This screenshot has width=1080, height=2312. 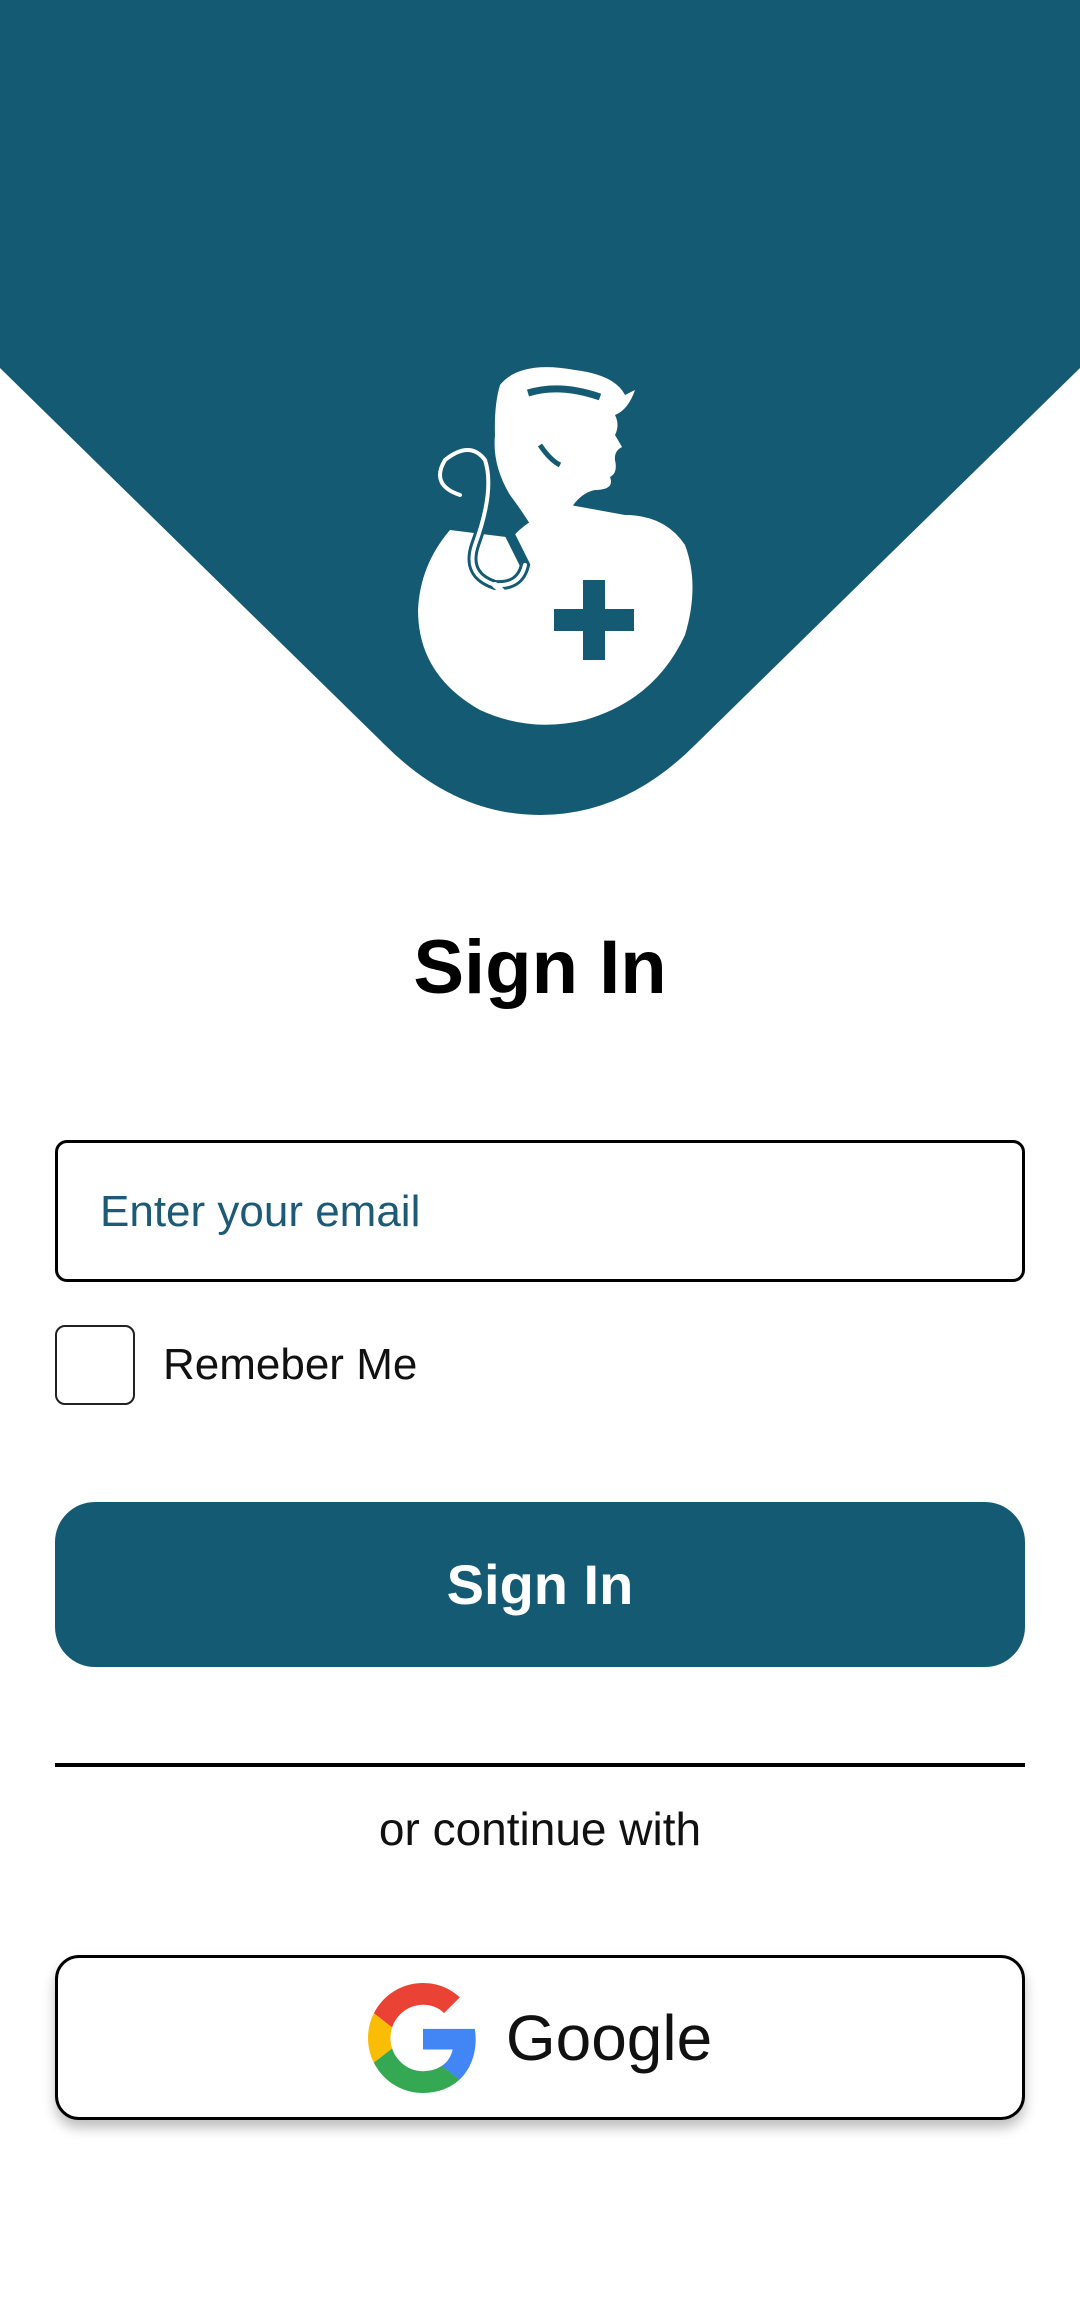 I want to click on email-field, so click(x=540, y=1211).